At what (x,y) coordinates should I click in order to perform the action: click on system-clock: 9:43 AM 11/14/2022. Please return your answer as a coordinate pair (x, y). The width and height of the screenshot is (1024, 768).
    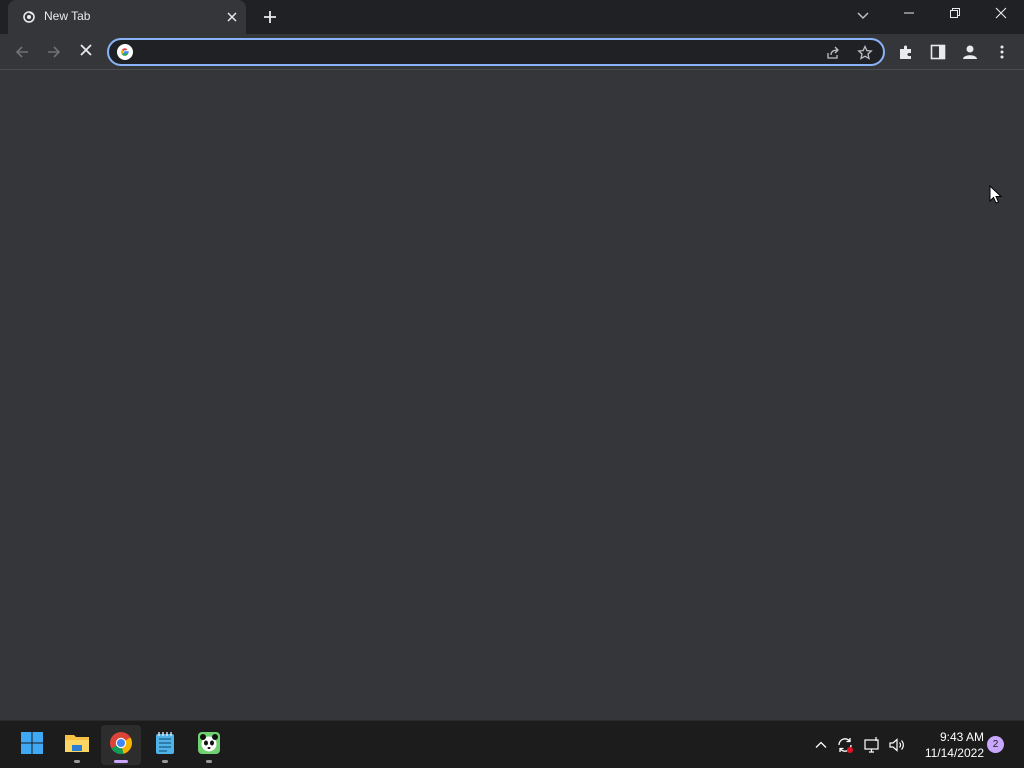
    Looking at the image, I should click on (948, 745).